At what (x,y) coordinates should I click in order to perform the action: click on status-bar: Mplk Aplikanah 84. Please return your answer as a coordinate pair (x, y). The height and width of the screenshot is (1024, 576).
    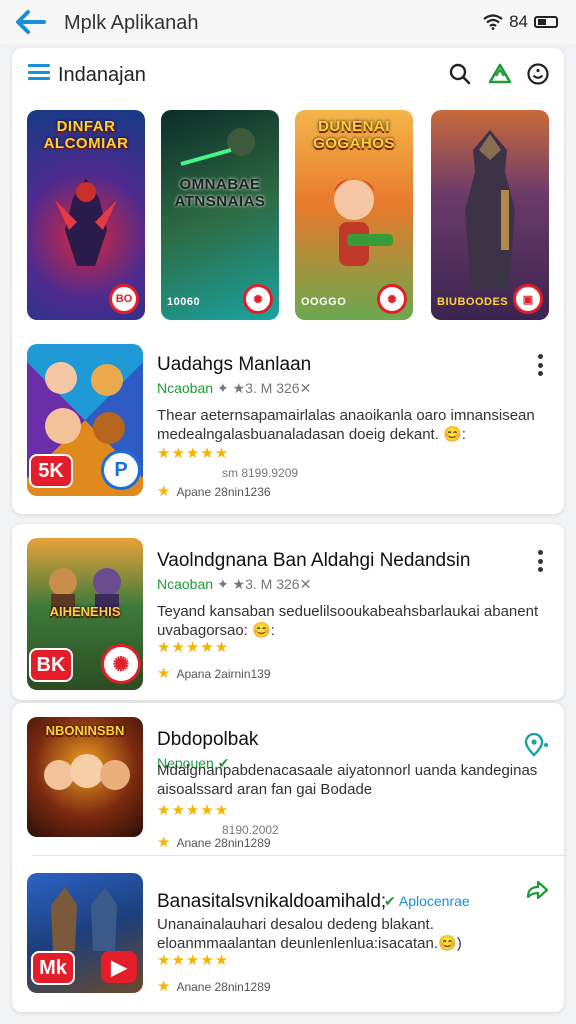
    Looking at the image, I should click on (288, 22).